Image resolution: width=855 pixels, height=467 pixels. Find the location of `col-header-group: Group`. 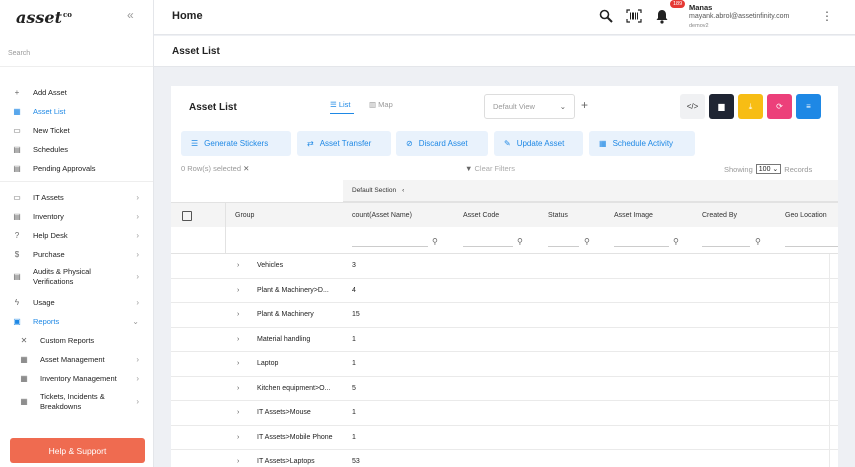

col-header-group: Group is located at coordinates (244, 215).